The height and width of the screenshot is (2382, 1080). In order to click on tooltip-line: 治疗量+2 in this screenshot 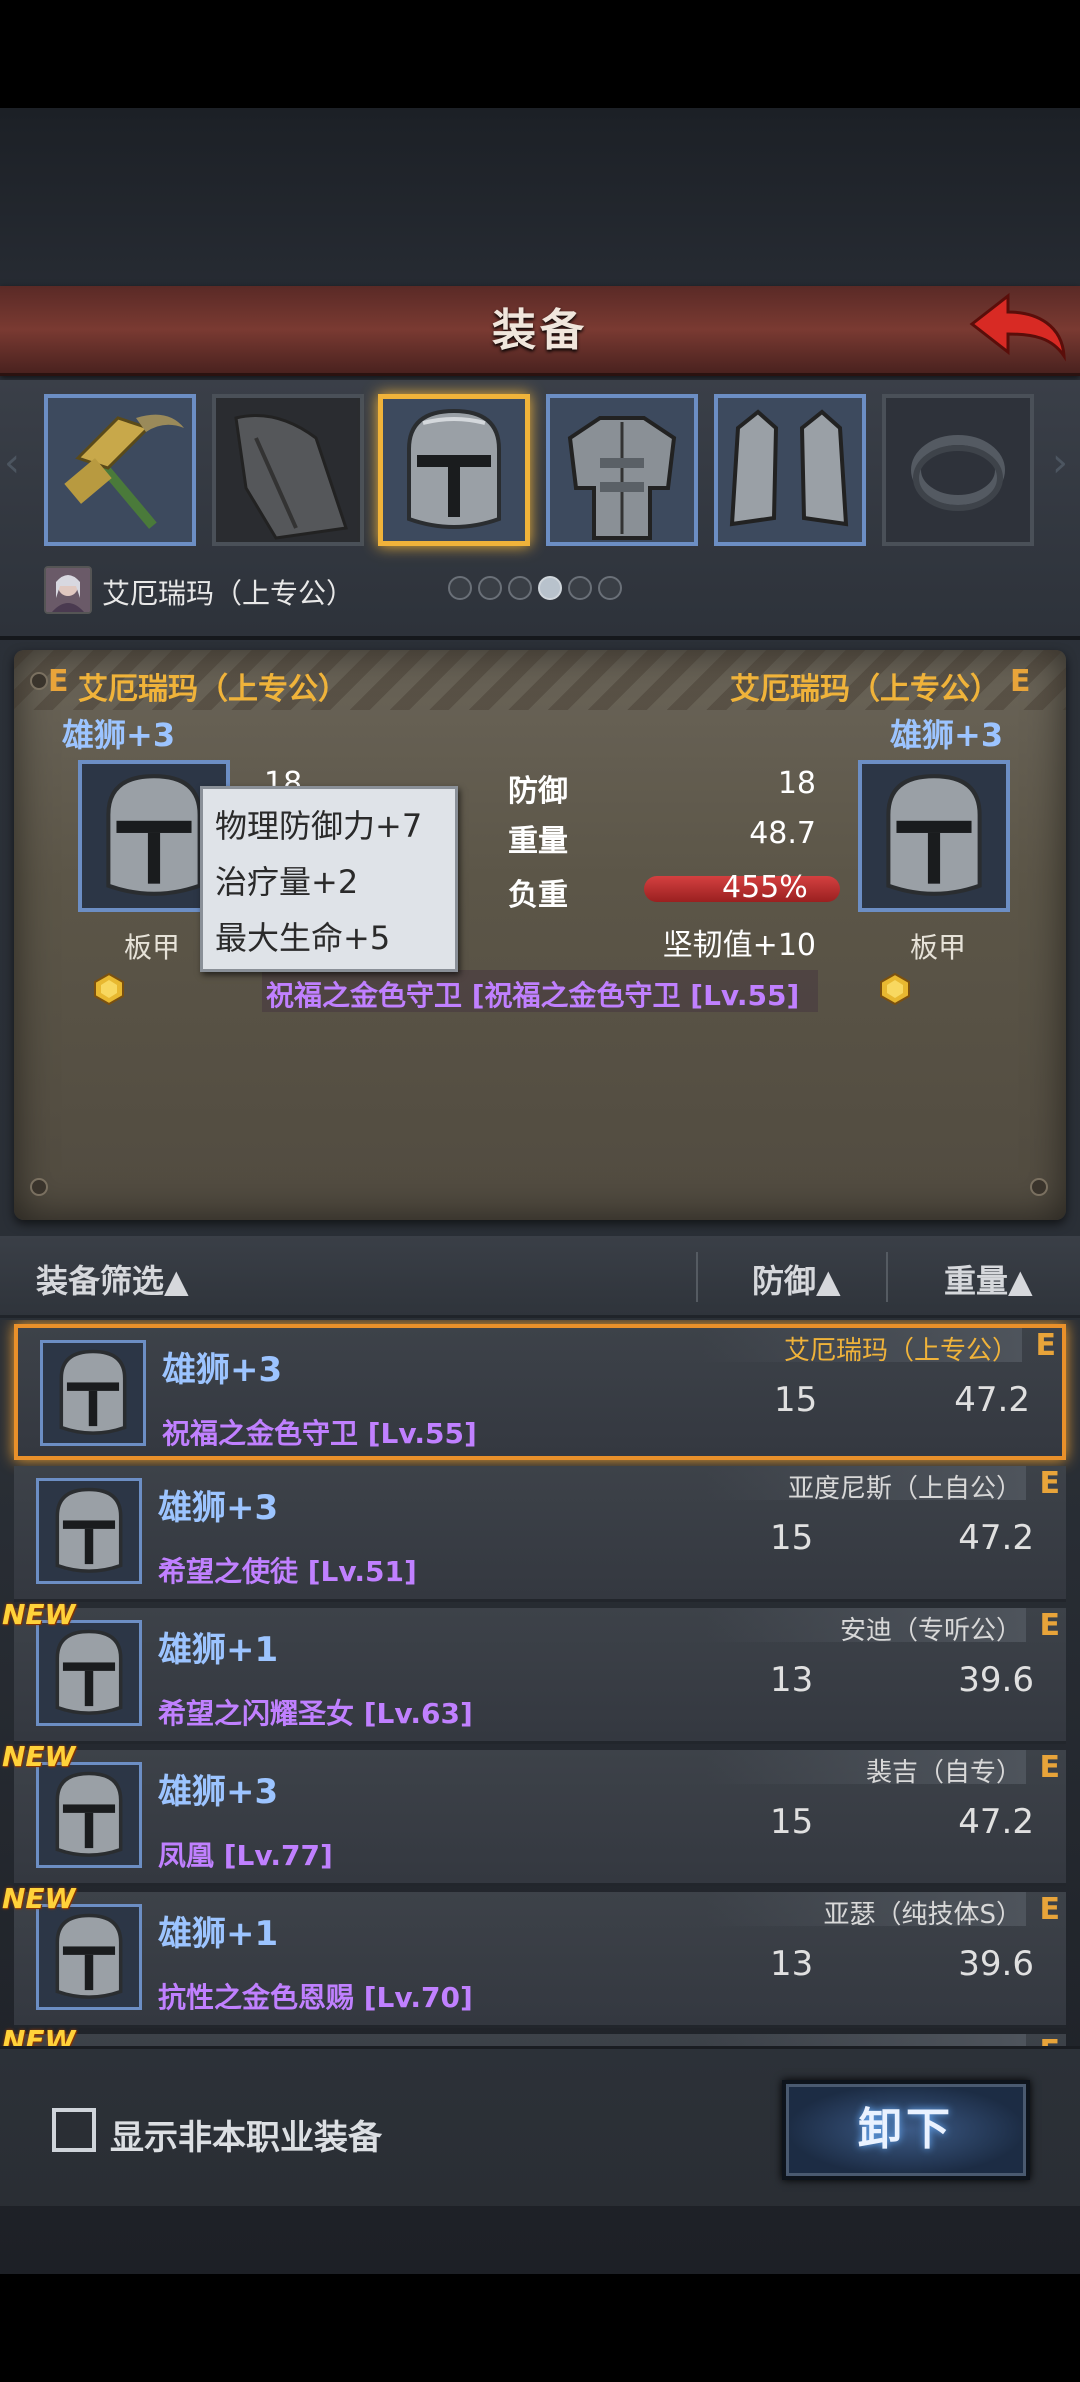, I will do `click(287, 882)`.